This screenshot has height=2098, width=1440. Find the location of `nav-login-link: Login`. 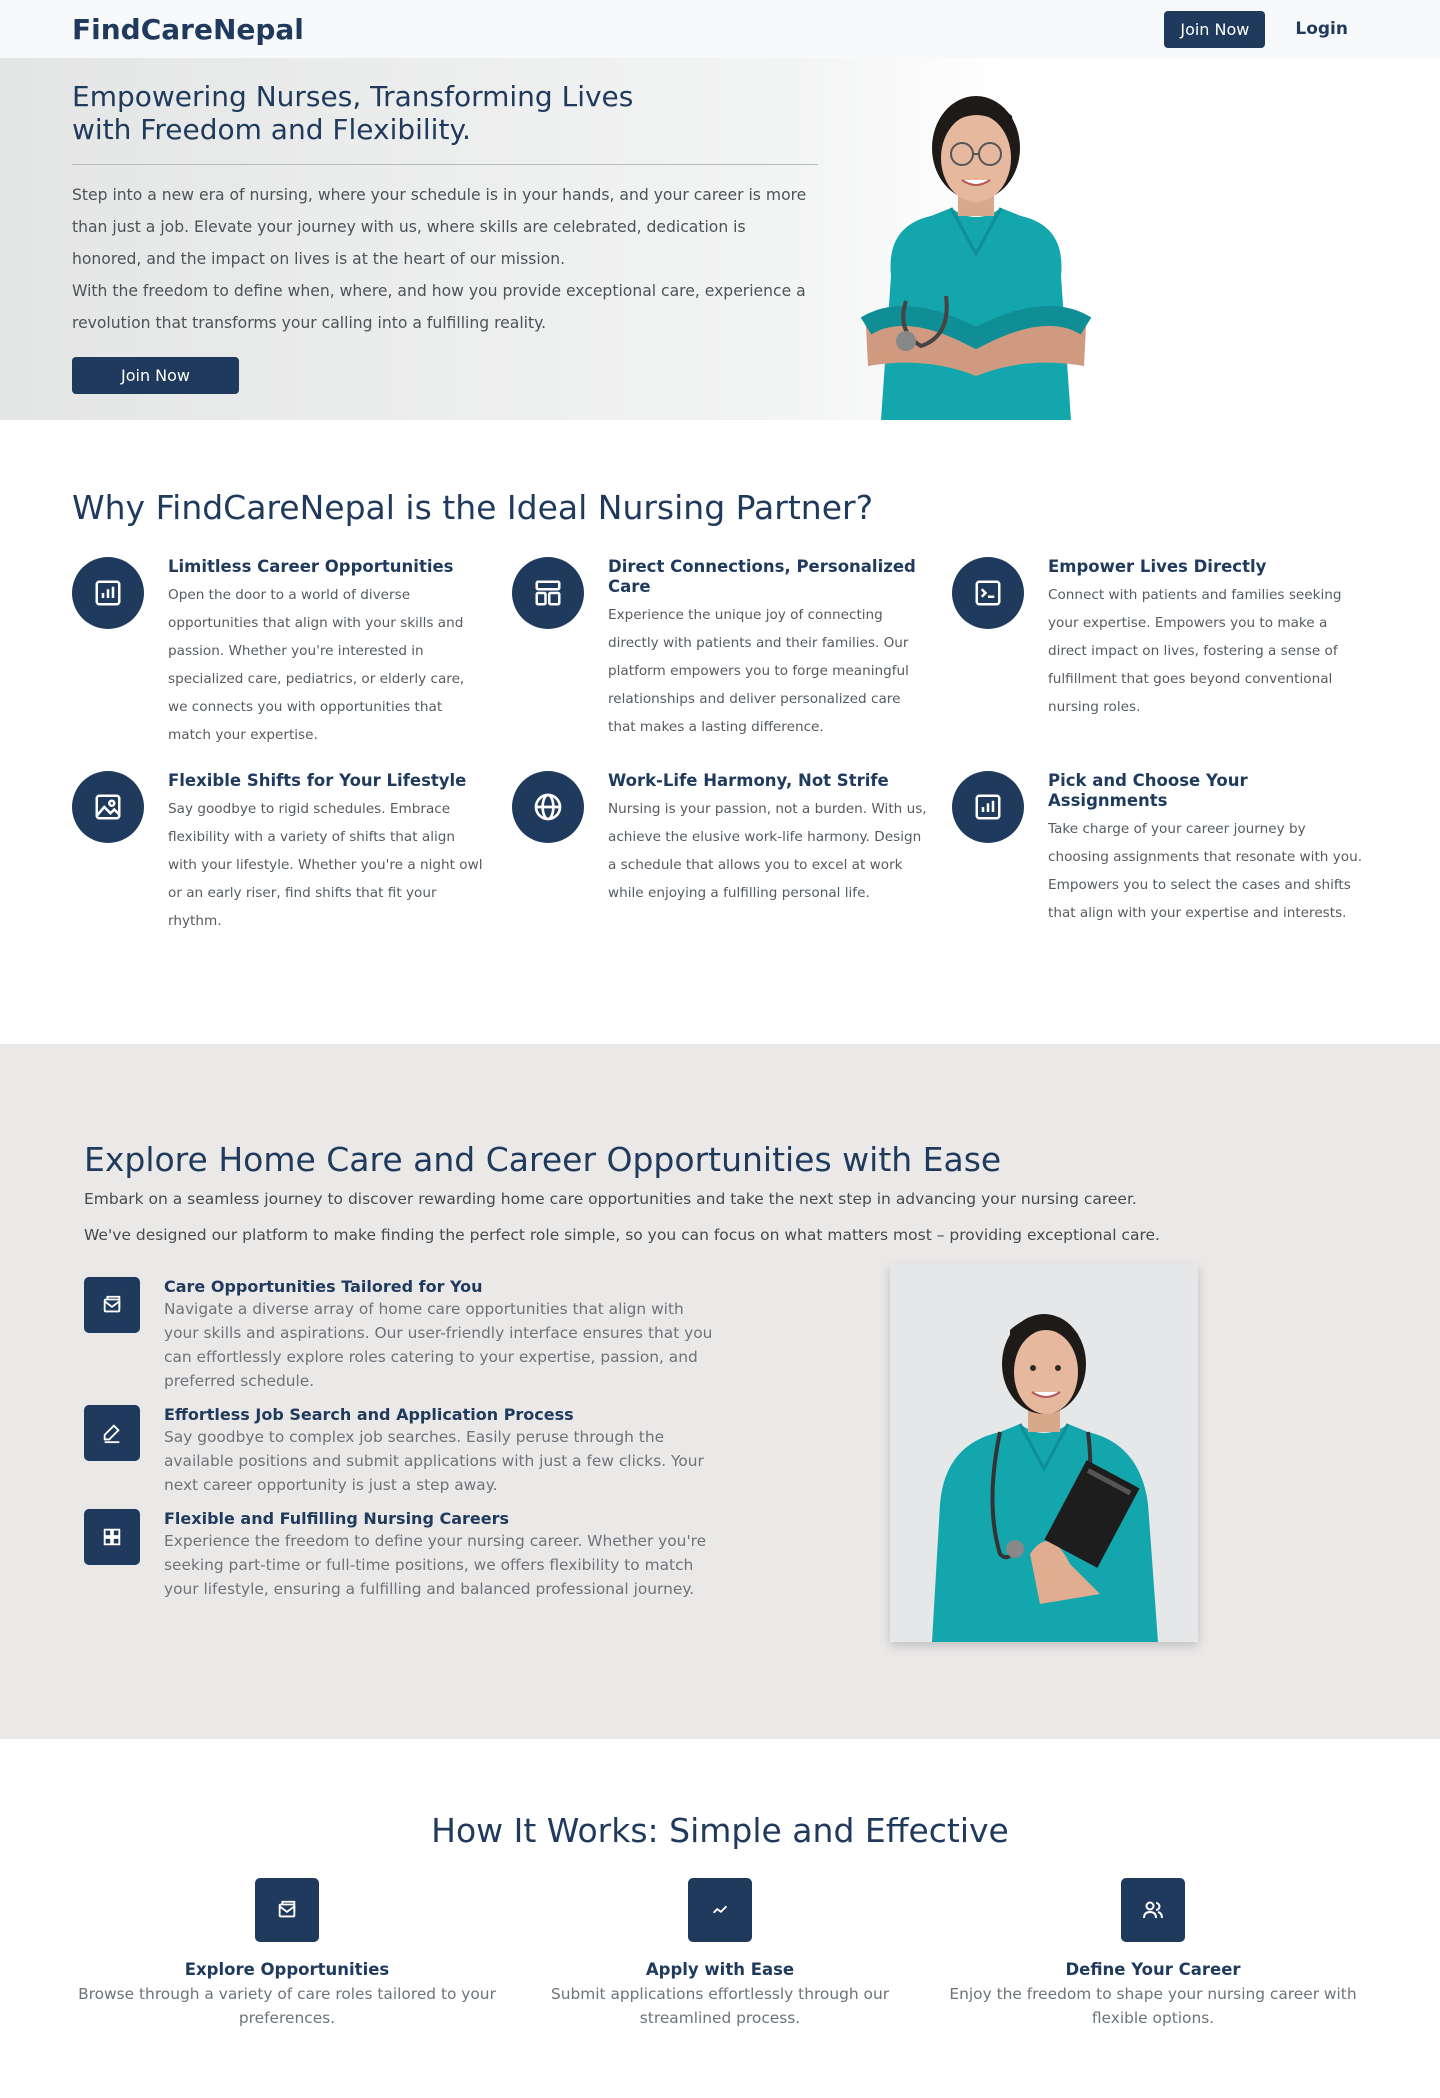

nav-login-link: Login is located at coordinates (1329, 29).